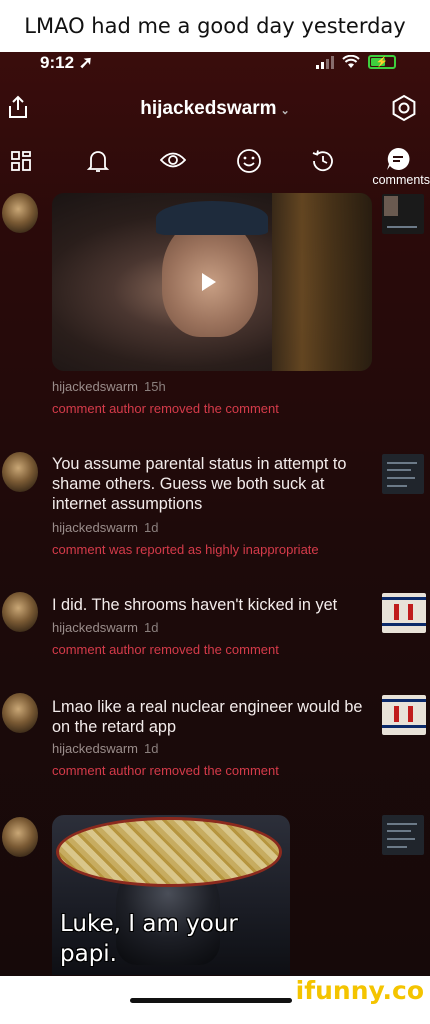 The image size is (430, 1024). I want to click on comment-text: I did. The shrooms haven't kicked in yet, so click(195, 605).